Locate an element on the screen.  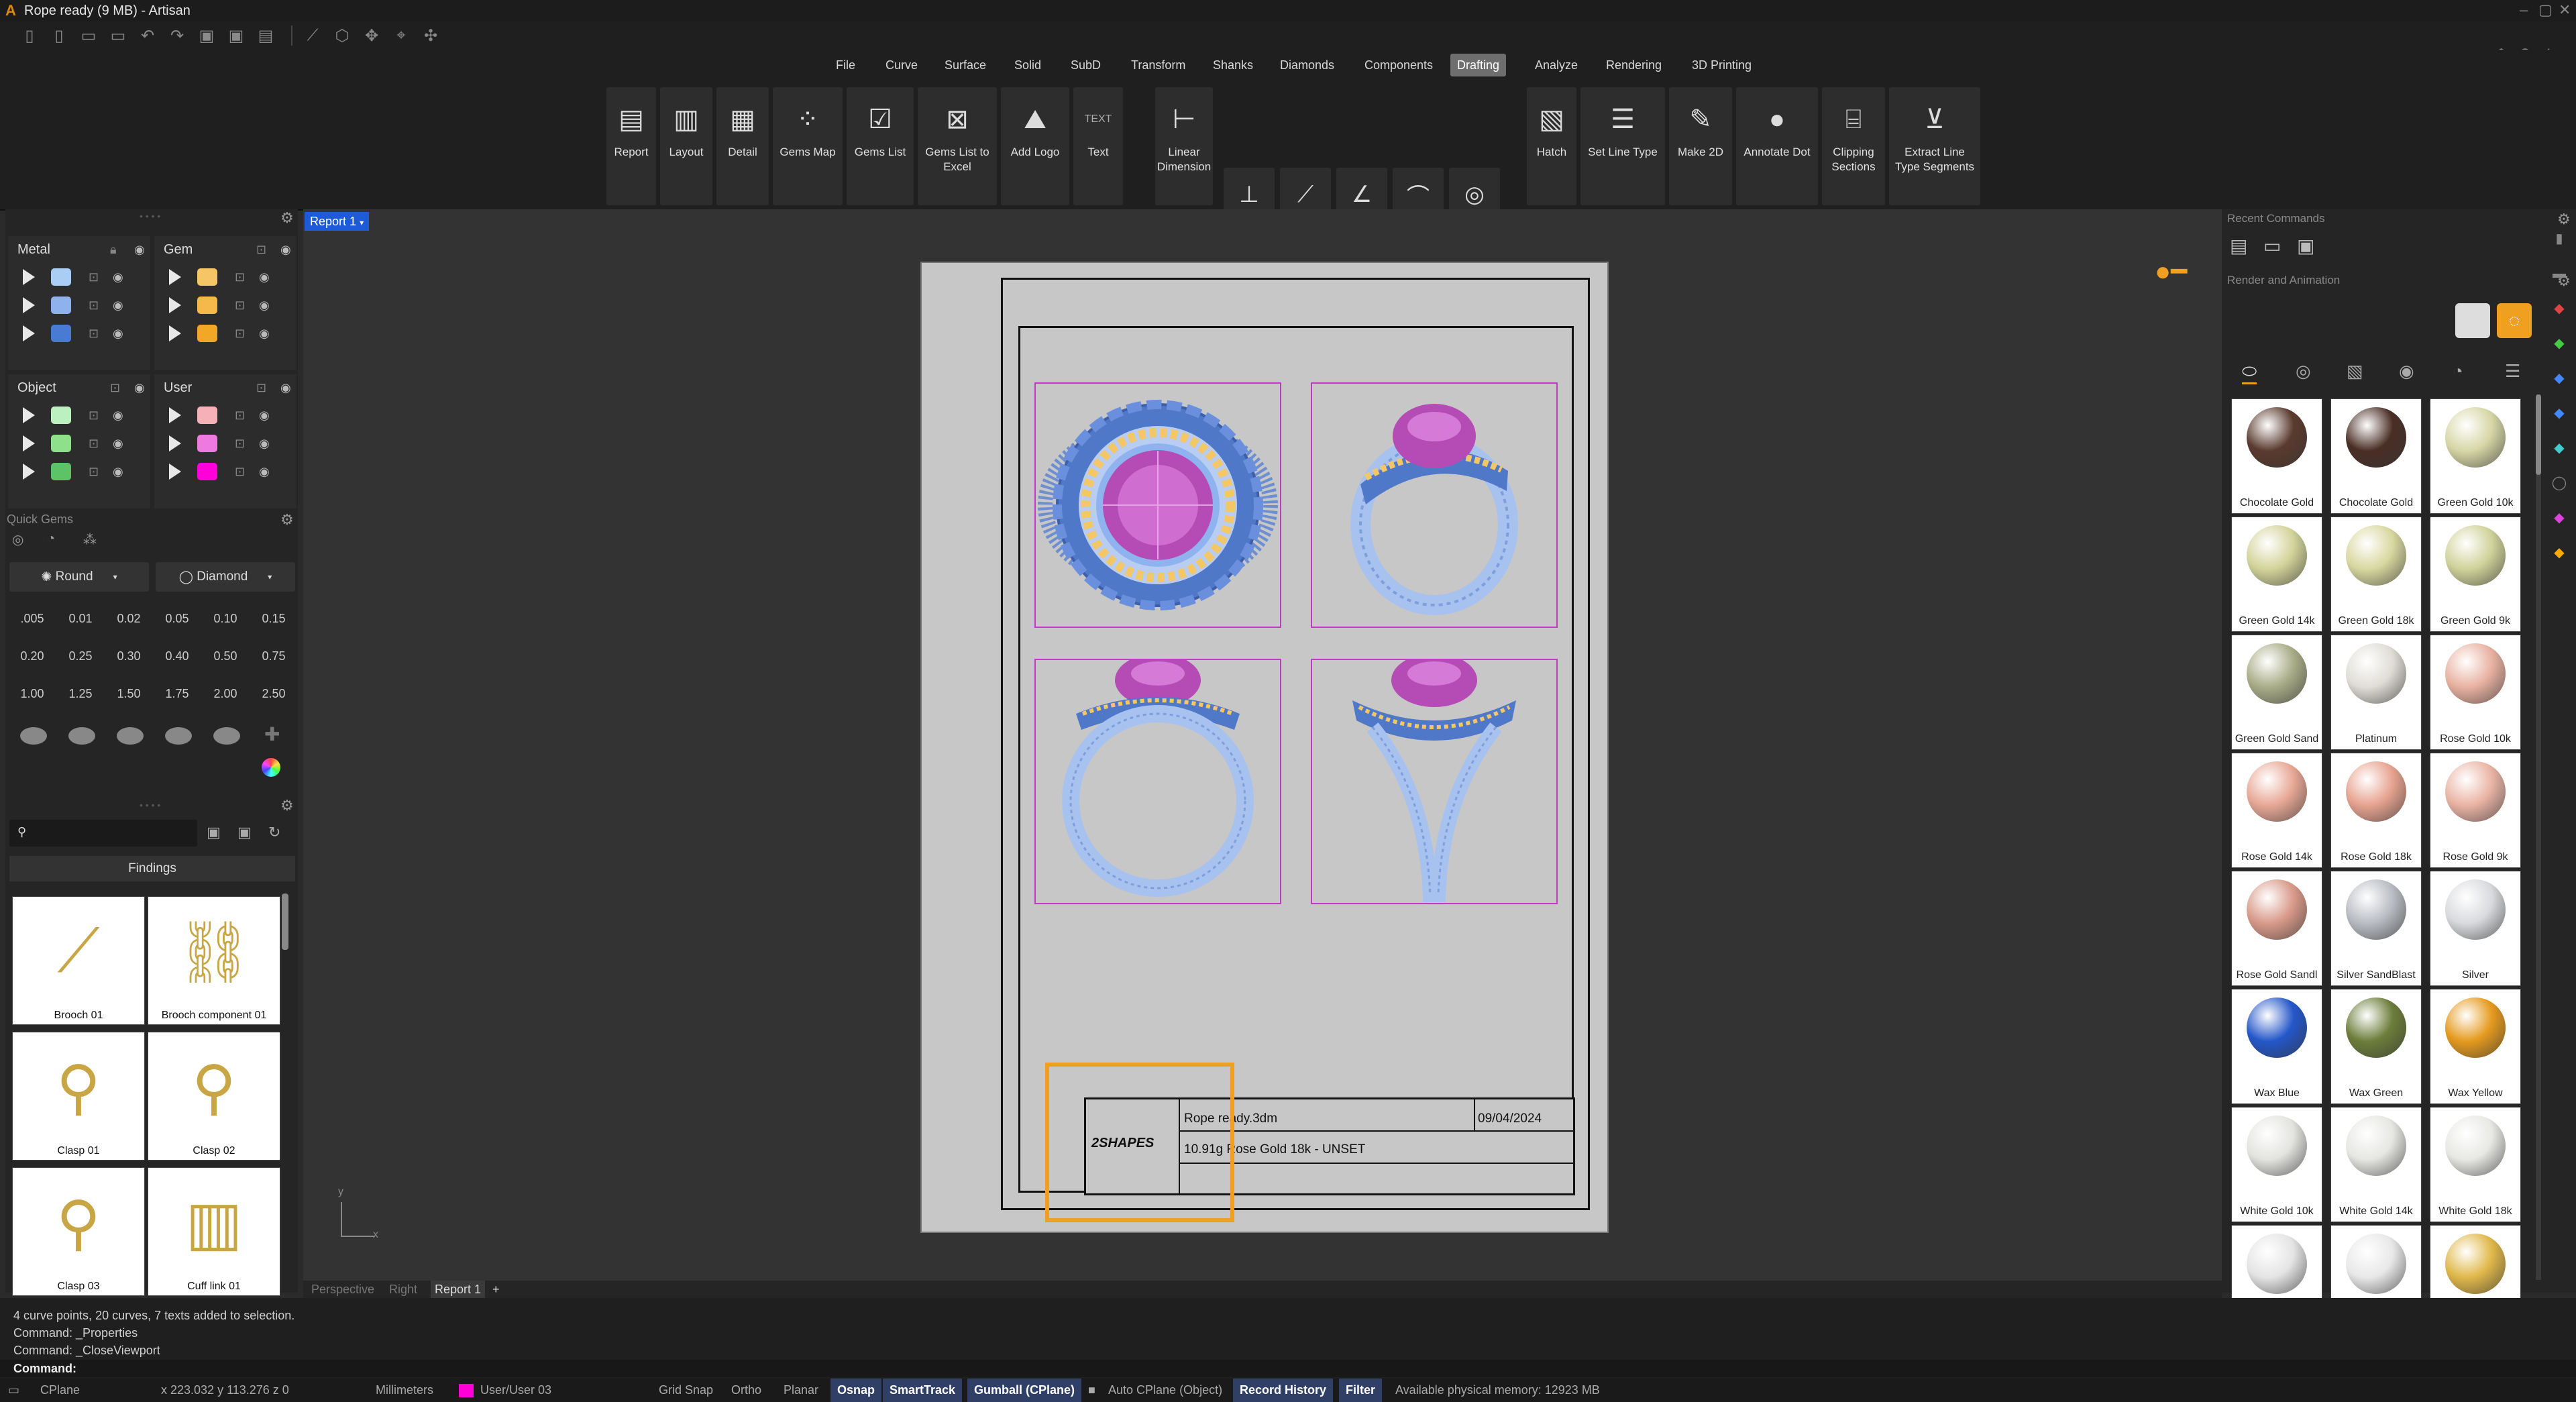
clipping-sections-button: ⌸ Clipping Sections is located at coordinates (1853, 146).